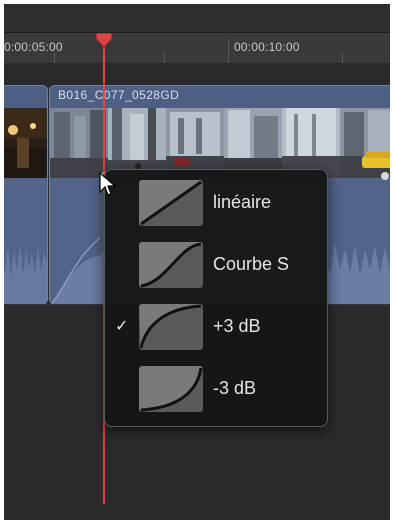  Describe the element at coordinates (242, 202) in the screenshot. I see `menu-item-label: linéaire` at that location.